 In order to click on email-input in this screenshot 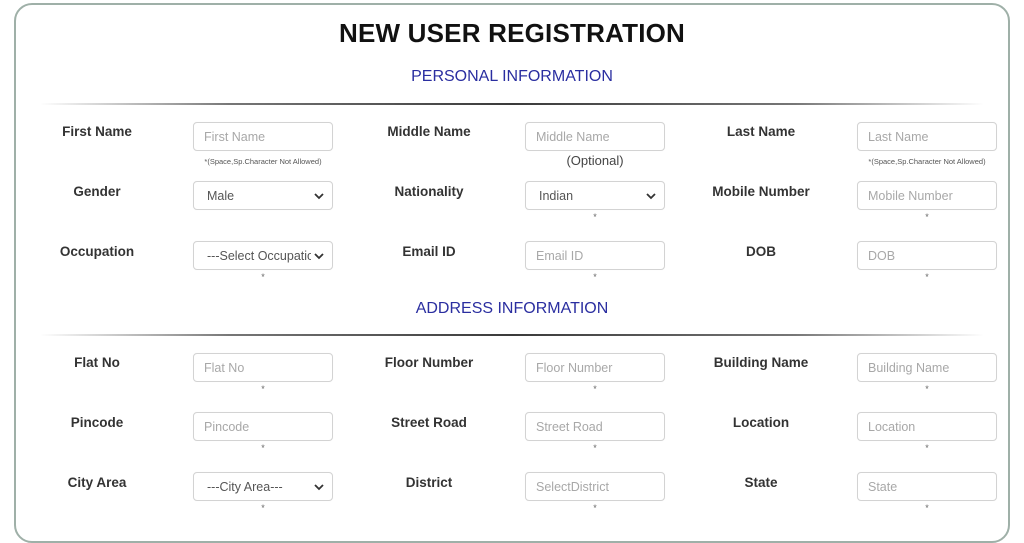, I will do `click(595, 255)`.